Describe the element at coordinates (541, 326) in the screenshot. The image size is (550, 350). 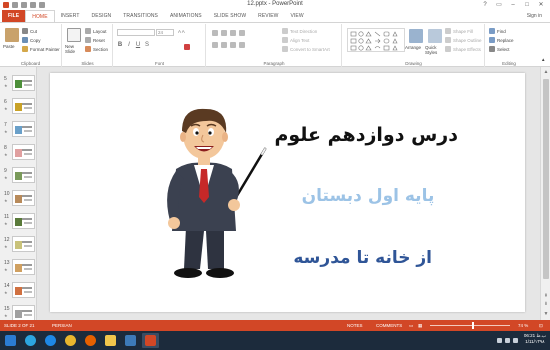
I see `fit-slide-icon: ⊡` at that location.